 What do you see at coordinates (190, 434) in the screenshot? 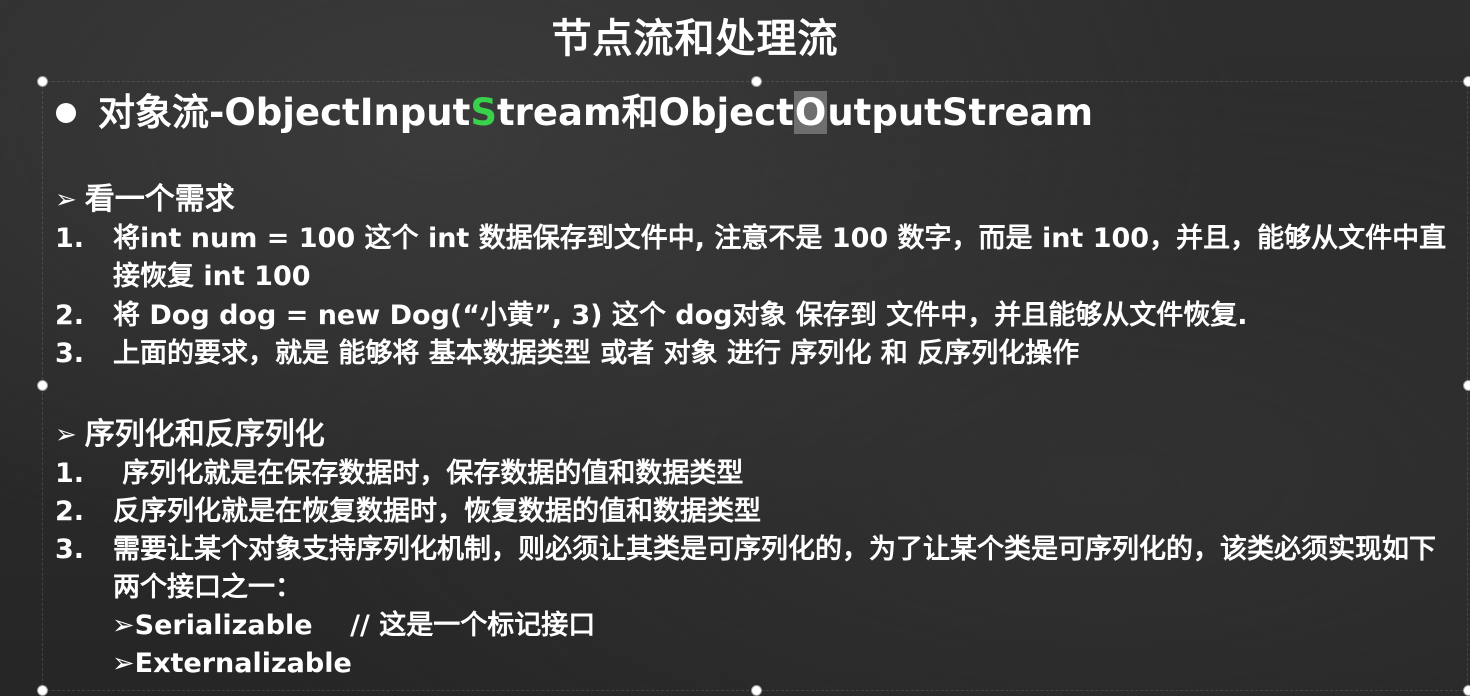
I see `section-heading-serialization: ➢ 序列化和反序列化` at bounding box center [190, 434].